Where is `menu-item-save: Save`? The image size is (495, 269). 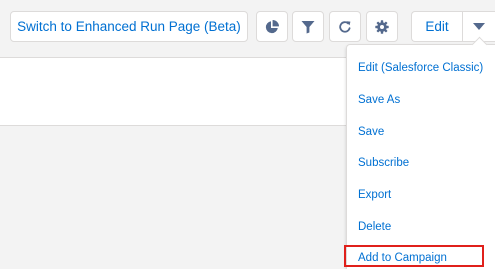 menu-item-save: Save is located at coordinates (371, 132).